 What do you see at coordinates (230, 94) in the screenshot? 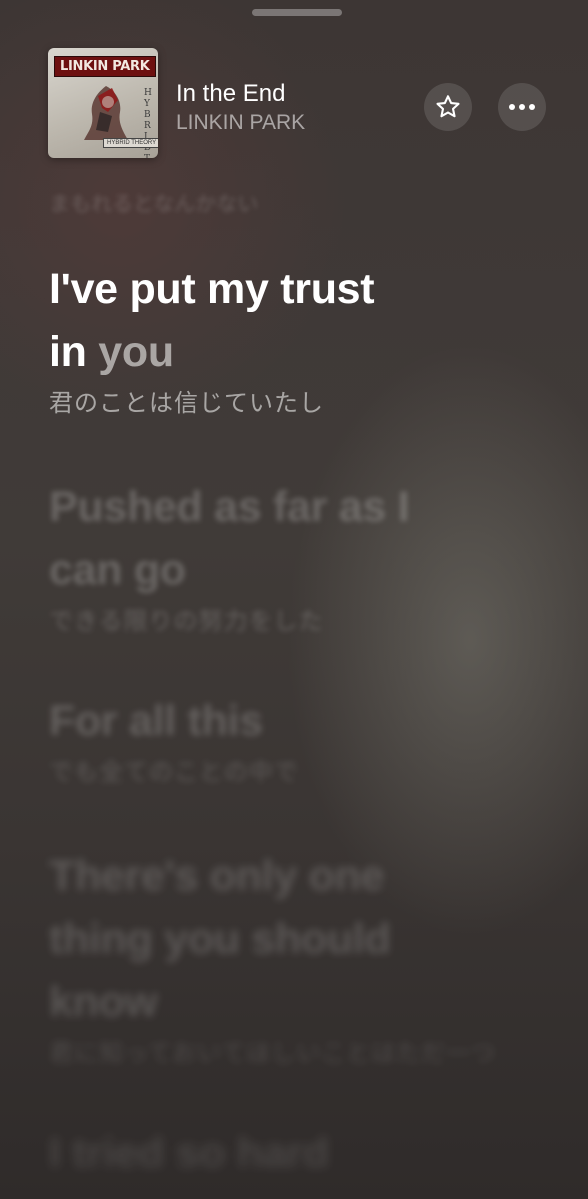
I see `song-title: In the End` at bounding box center [230, 94].